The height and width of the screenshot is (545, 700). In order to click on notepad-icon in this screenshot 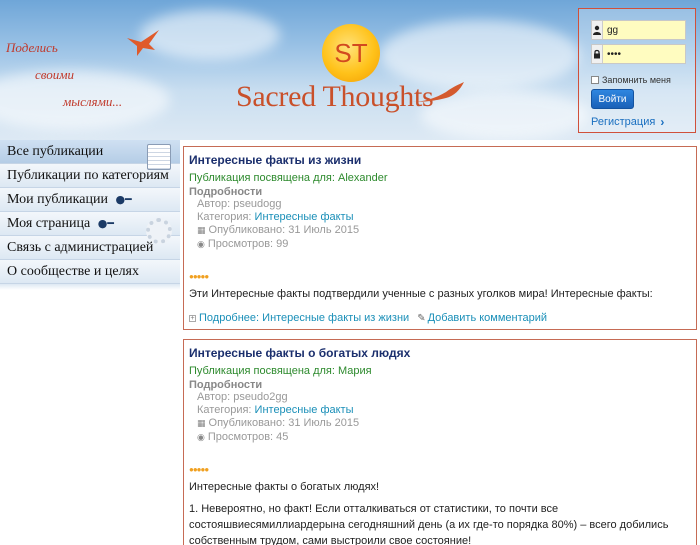, I will do `click(159, 157)`.